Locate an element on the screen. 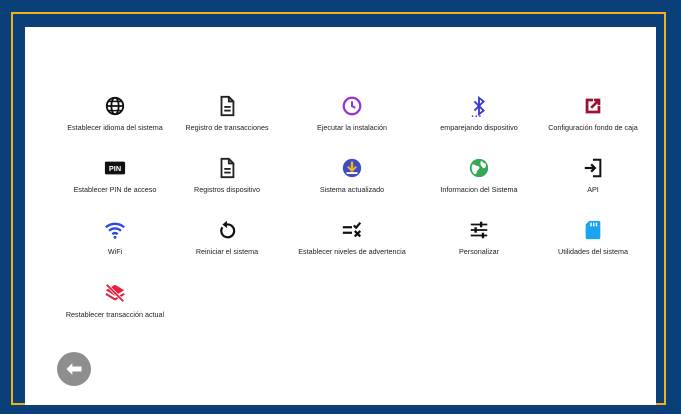  clock-icon is located at coordinates (352, 106).